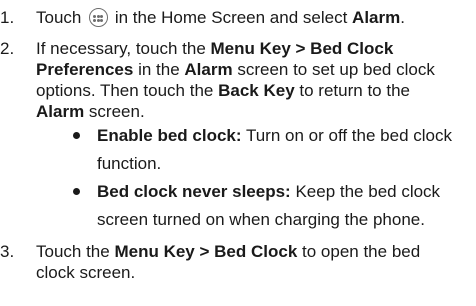 Image resolution: width=476 pixels, height=306 pixels. Describe the element at coordinates (231, 17) in the screenshot. I see `step-text-part: in the Home Screen and select` at that location.